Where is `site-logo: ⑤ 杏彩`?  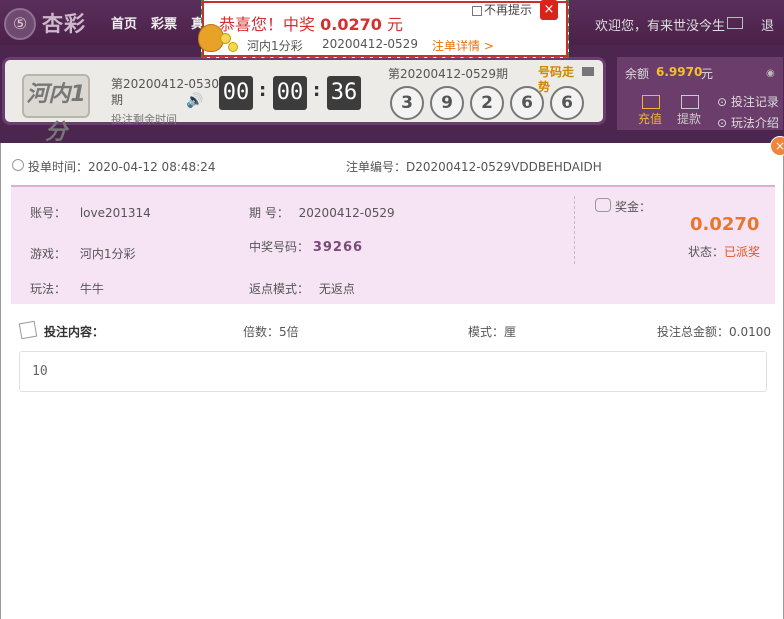 site-logo: ⑤ 杏彩 is located at coordinates (49, 23).